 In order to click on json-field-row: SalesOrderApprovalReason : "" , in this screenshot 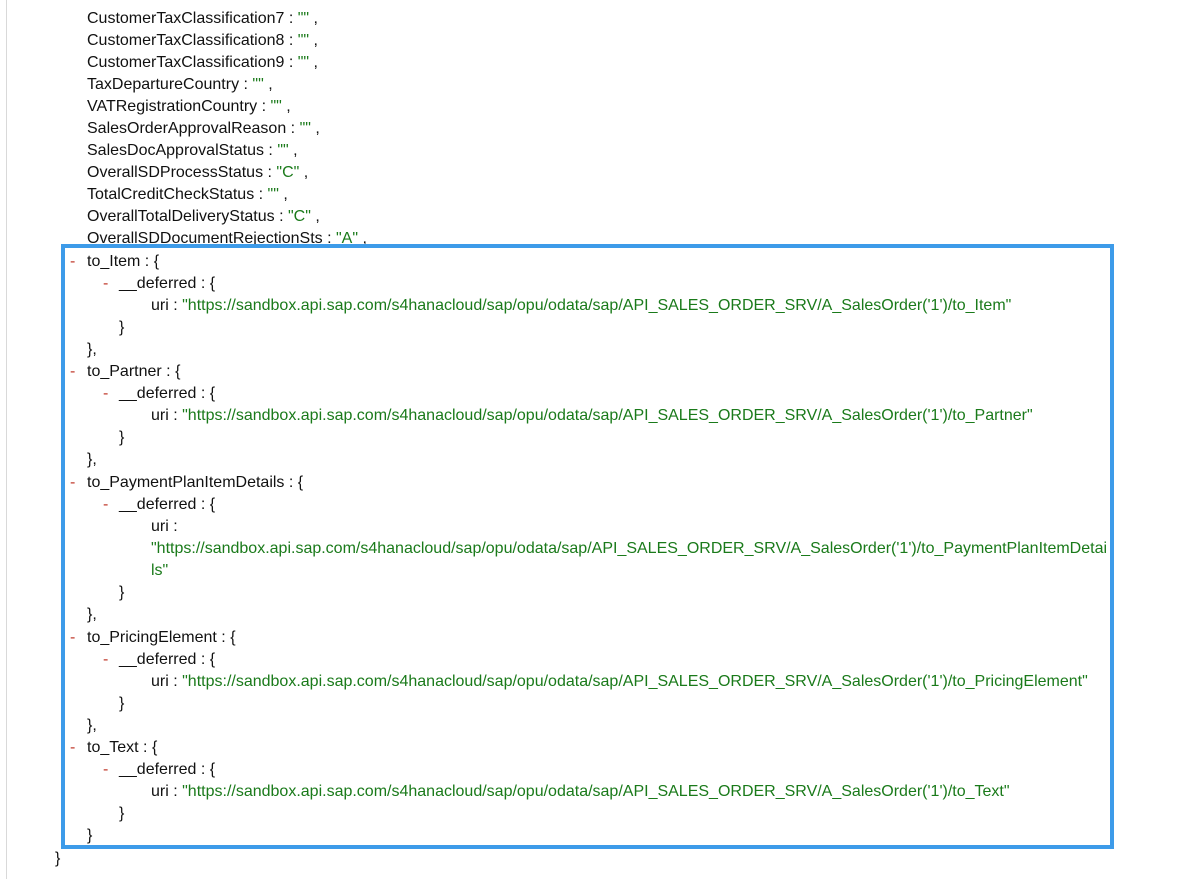, I will do `click(203, 129)`.